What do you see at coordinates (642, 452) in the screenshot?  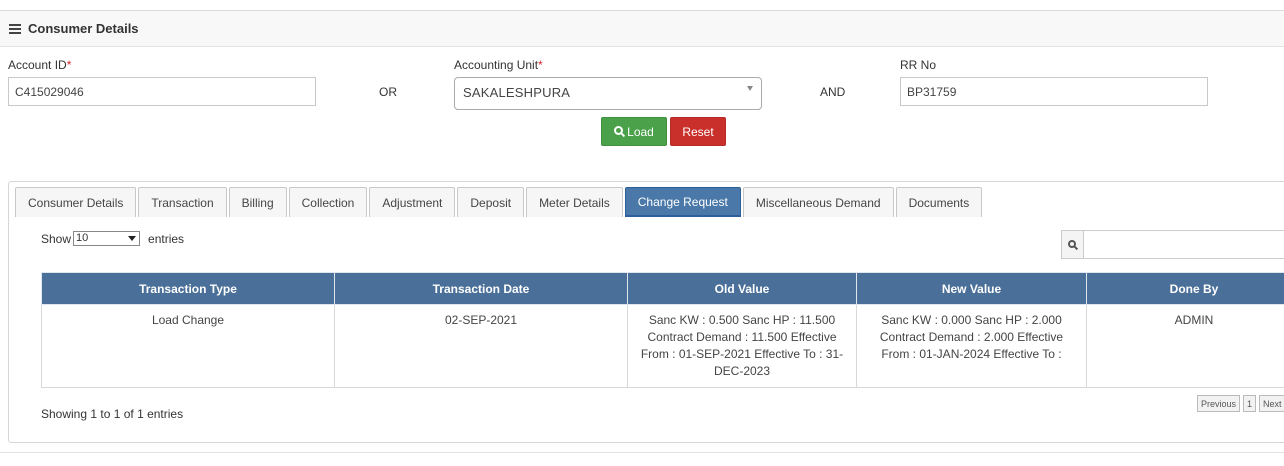 I see `divider` at bounding box center [642, 452].